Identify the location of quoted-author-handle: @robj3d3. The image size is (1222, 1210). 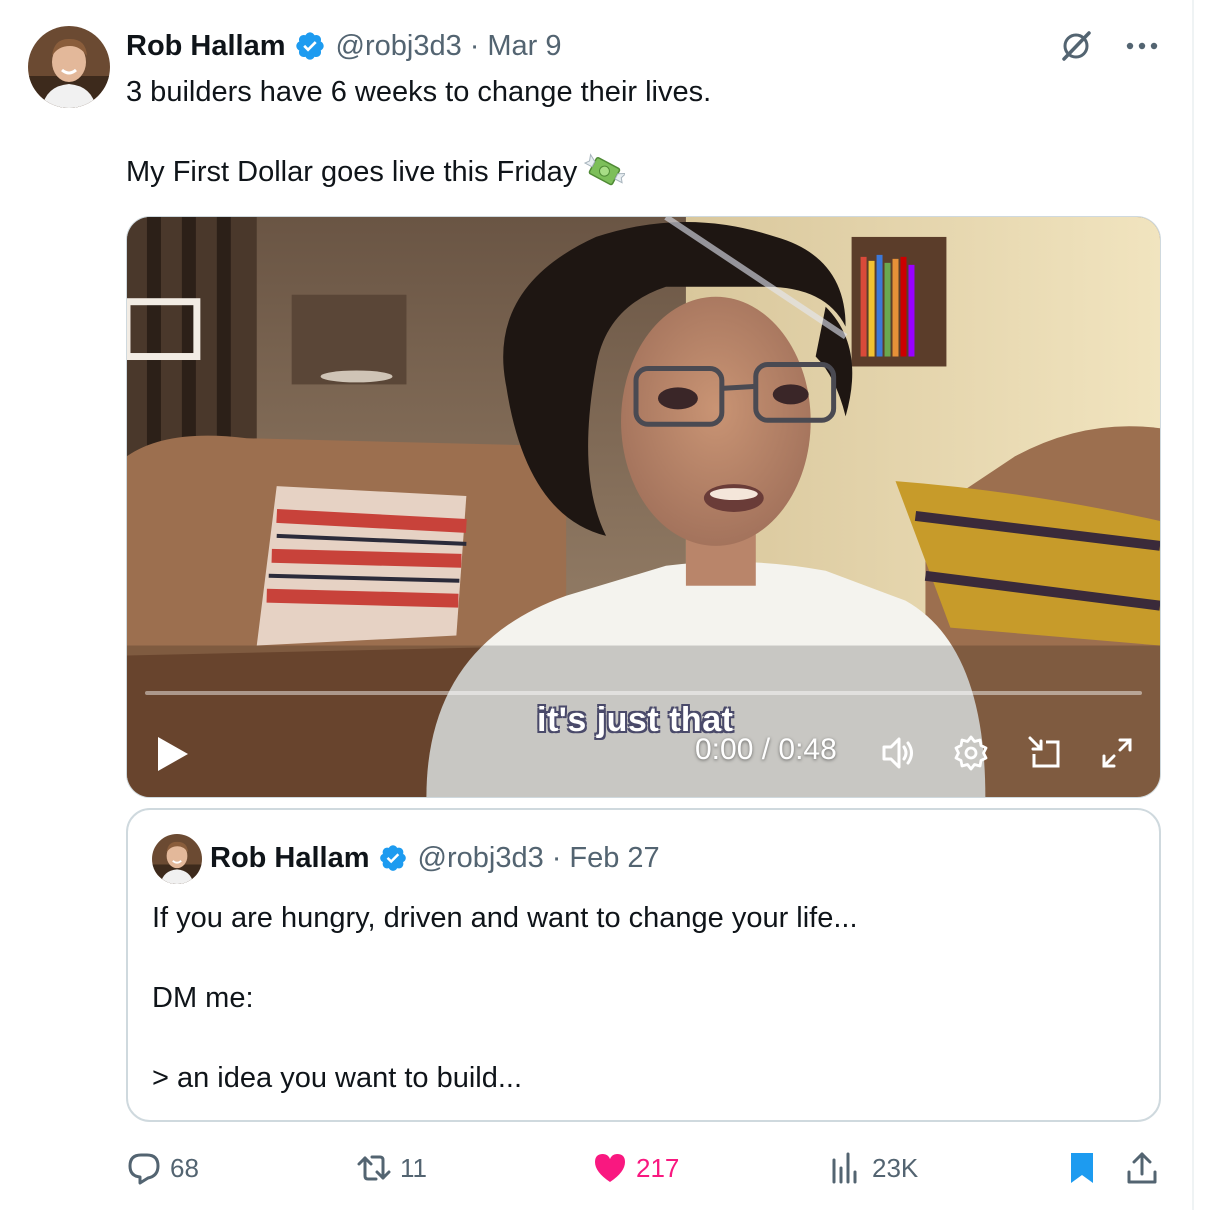
(481, 858).